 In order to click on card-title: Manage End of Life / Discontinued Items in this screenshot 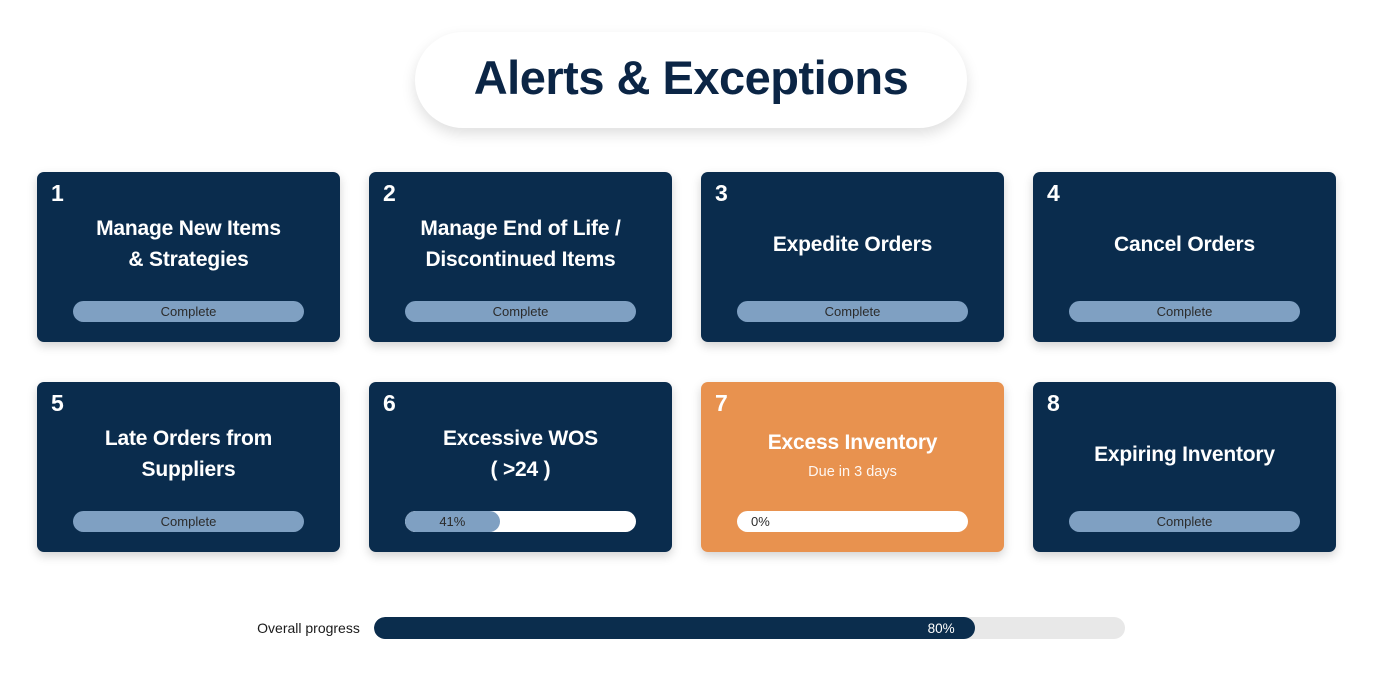, I will do `click(520, 244)`.